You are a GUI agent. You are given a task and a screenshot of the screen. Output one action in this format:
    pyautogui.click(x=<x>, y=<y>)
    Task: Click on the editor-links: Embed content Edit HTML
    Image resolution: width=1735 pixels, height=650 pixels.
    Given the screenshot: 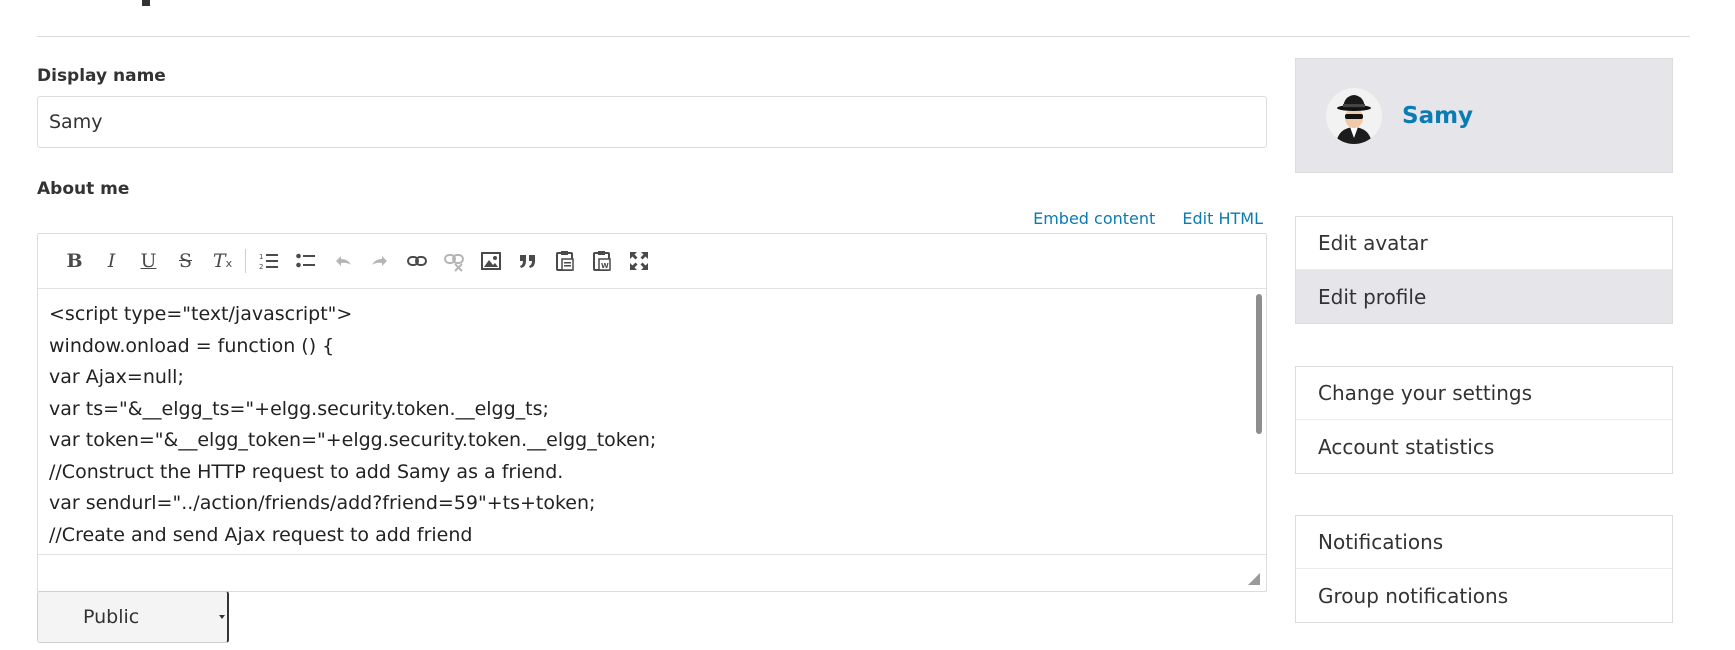 What is the action you would take?
    pyautogui.click(x=1137, y=218)
    